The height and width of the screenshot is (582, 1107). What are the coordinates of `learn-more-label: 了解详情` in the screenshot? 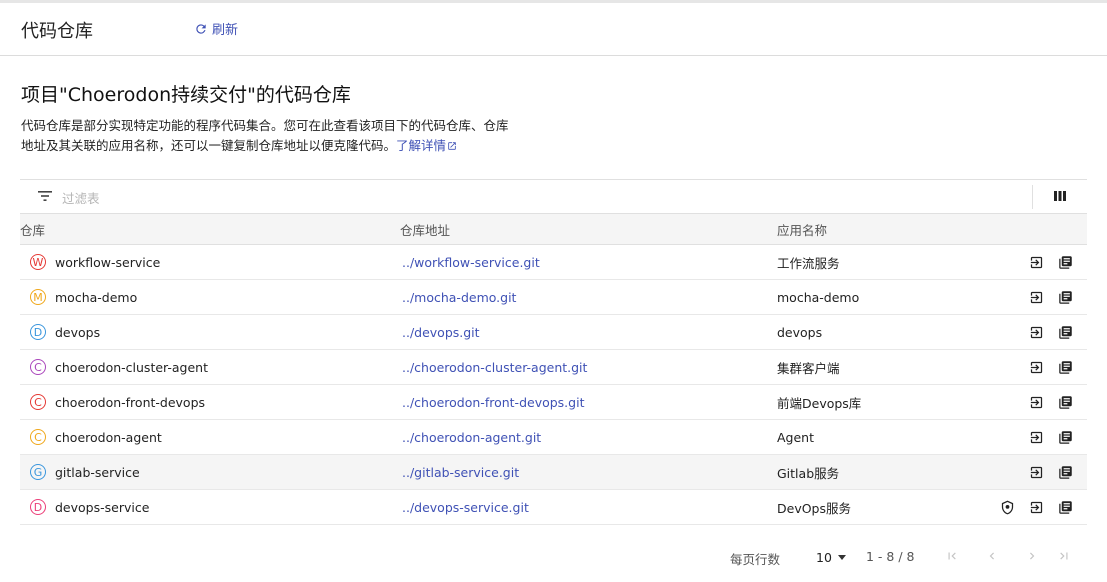 It's located at (421, 145).